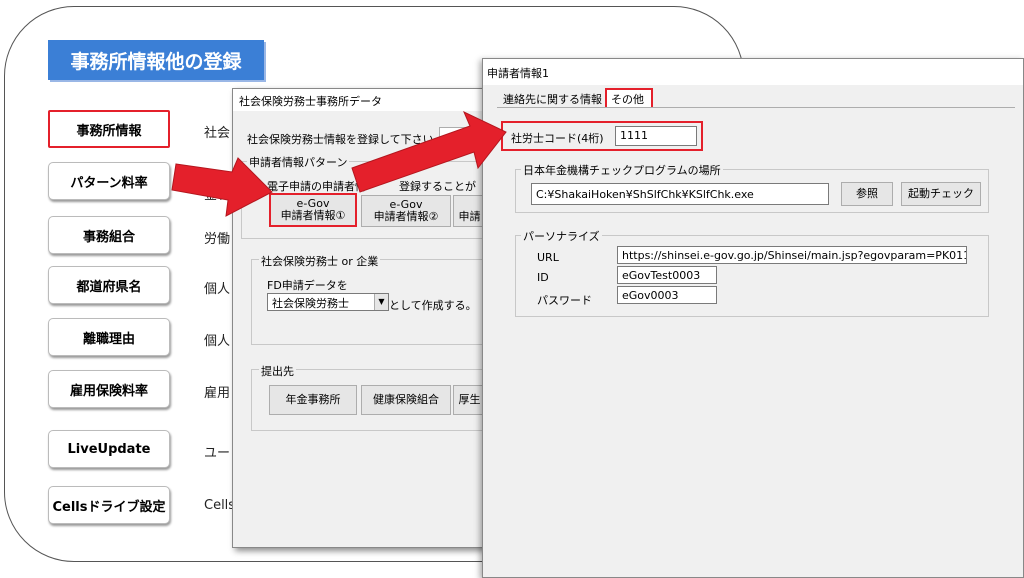 This screenshot has height=578, width=1024. I want to click on arrow-to-code, so click(429, 151).